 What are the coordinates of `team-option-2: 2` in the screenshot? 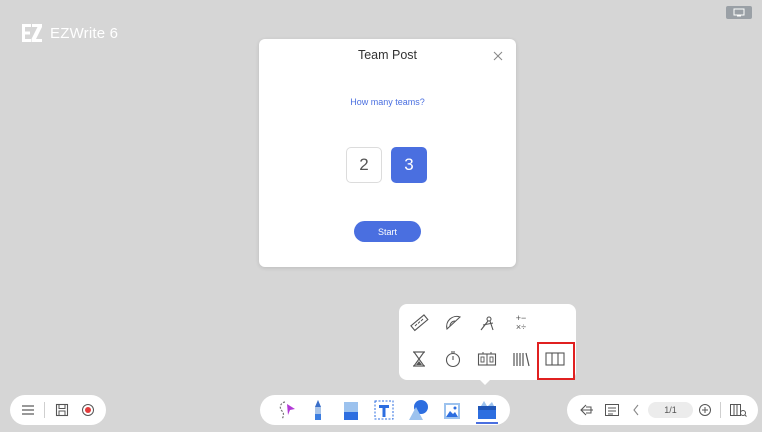 It's located at (364, 165).